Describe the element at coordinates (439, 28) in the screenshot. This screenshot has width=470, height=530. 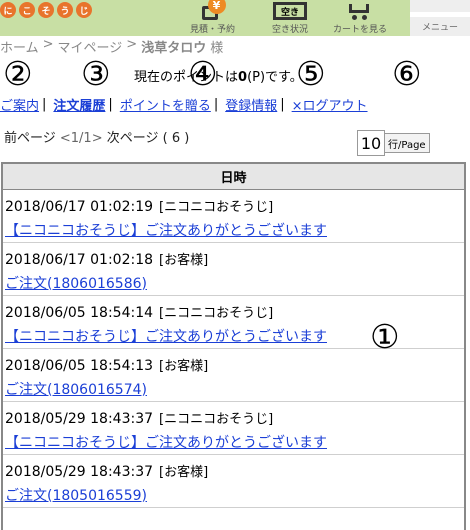
I see `menu-label: メニュー` at that location.